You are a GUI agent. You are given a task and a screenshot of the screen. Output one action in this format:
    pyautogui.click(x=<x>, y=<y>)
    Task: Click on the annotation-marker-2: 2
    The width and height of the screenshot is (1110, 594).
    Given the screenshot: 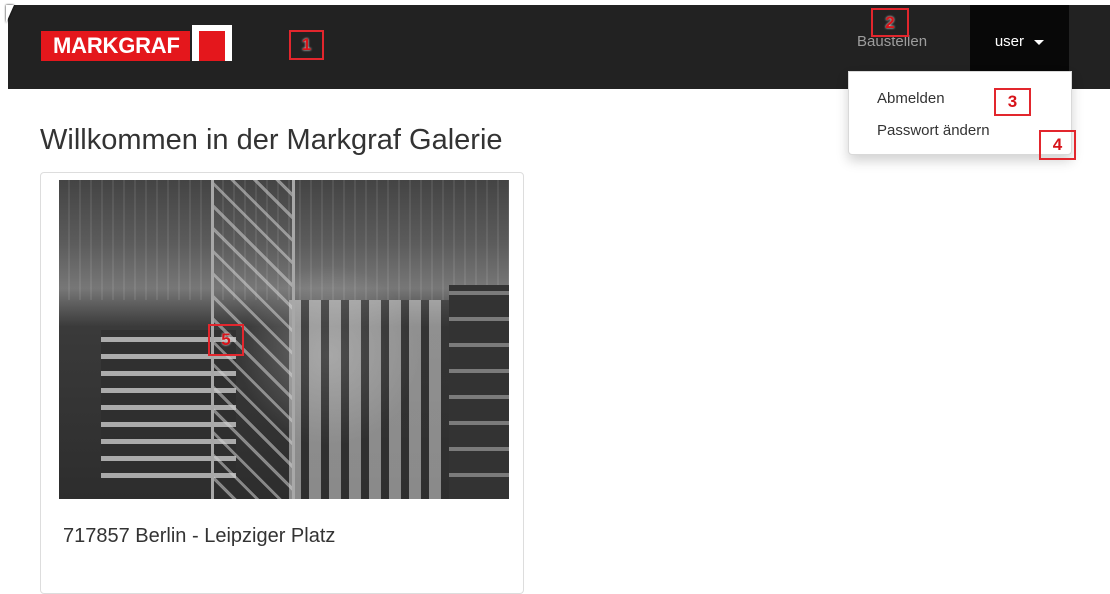 What is the action you would take?
    pyautogui.click(x=890, y=22)
    